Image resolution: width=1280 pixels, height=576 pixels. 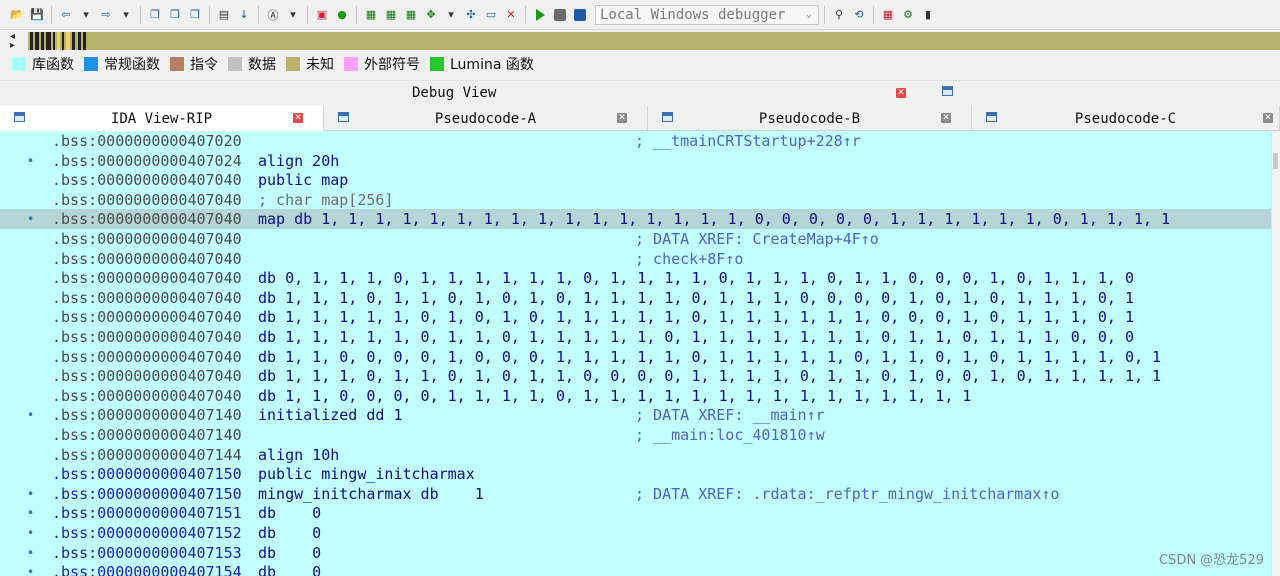 I want to click on tree-icon: ⚙, so click(x=908, y=15).